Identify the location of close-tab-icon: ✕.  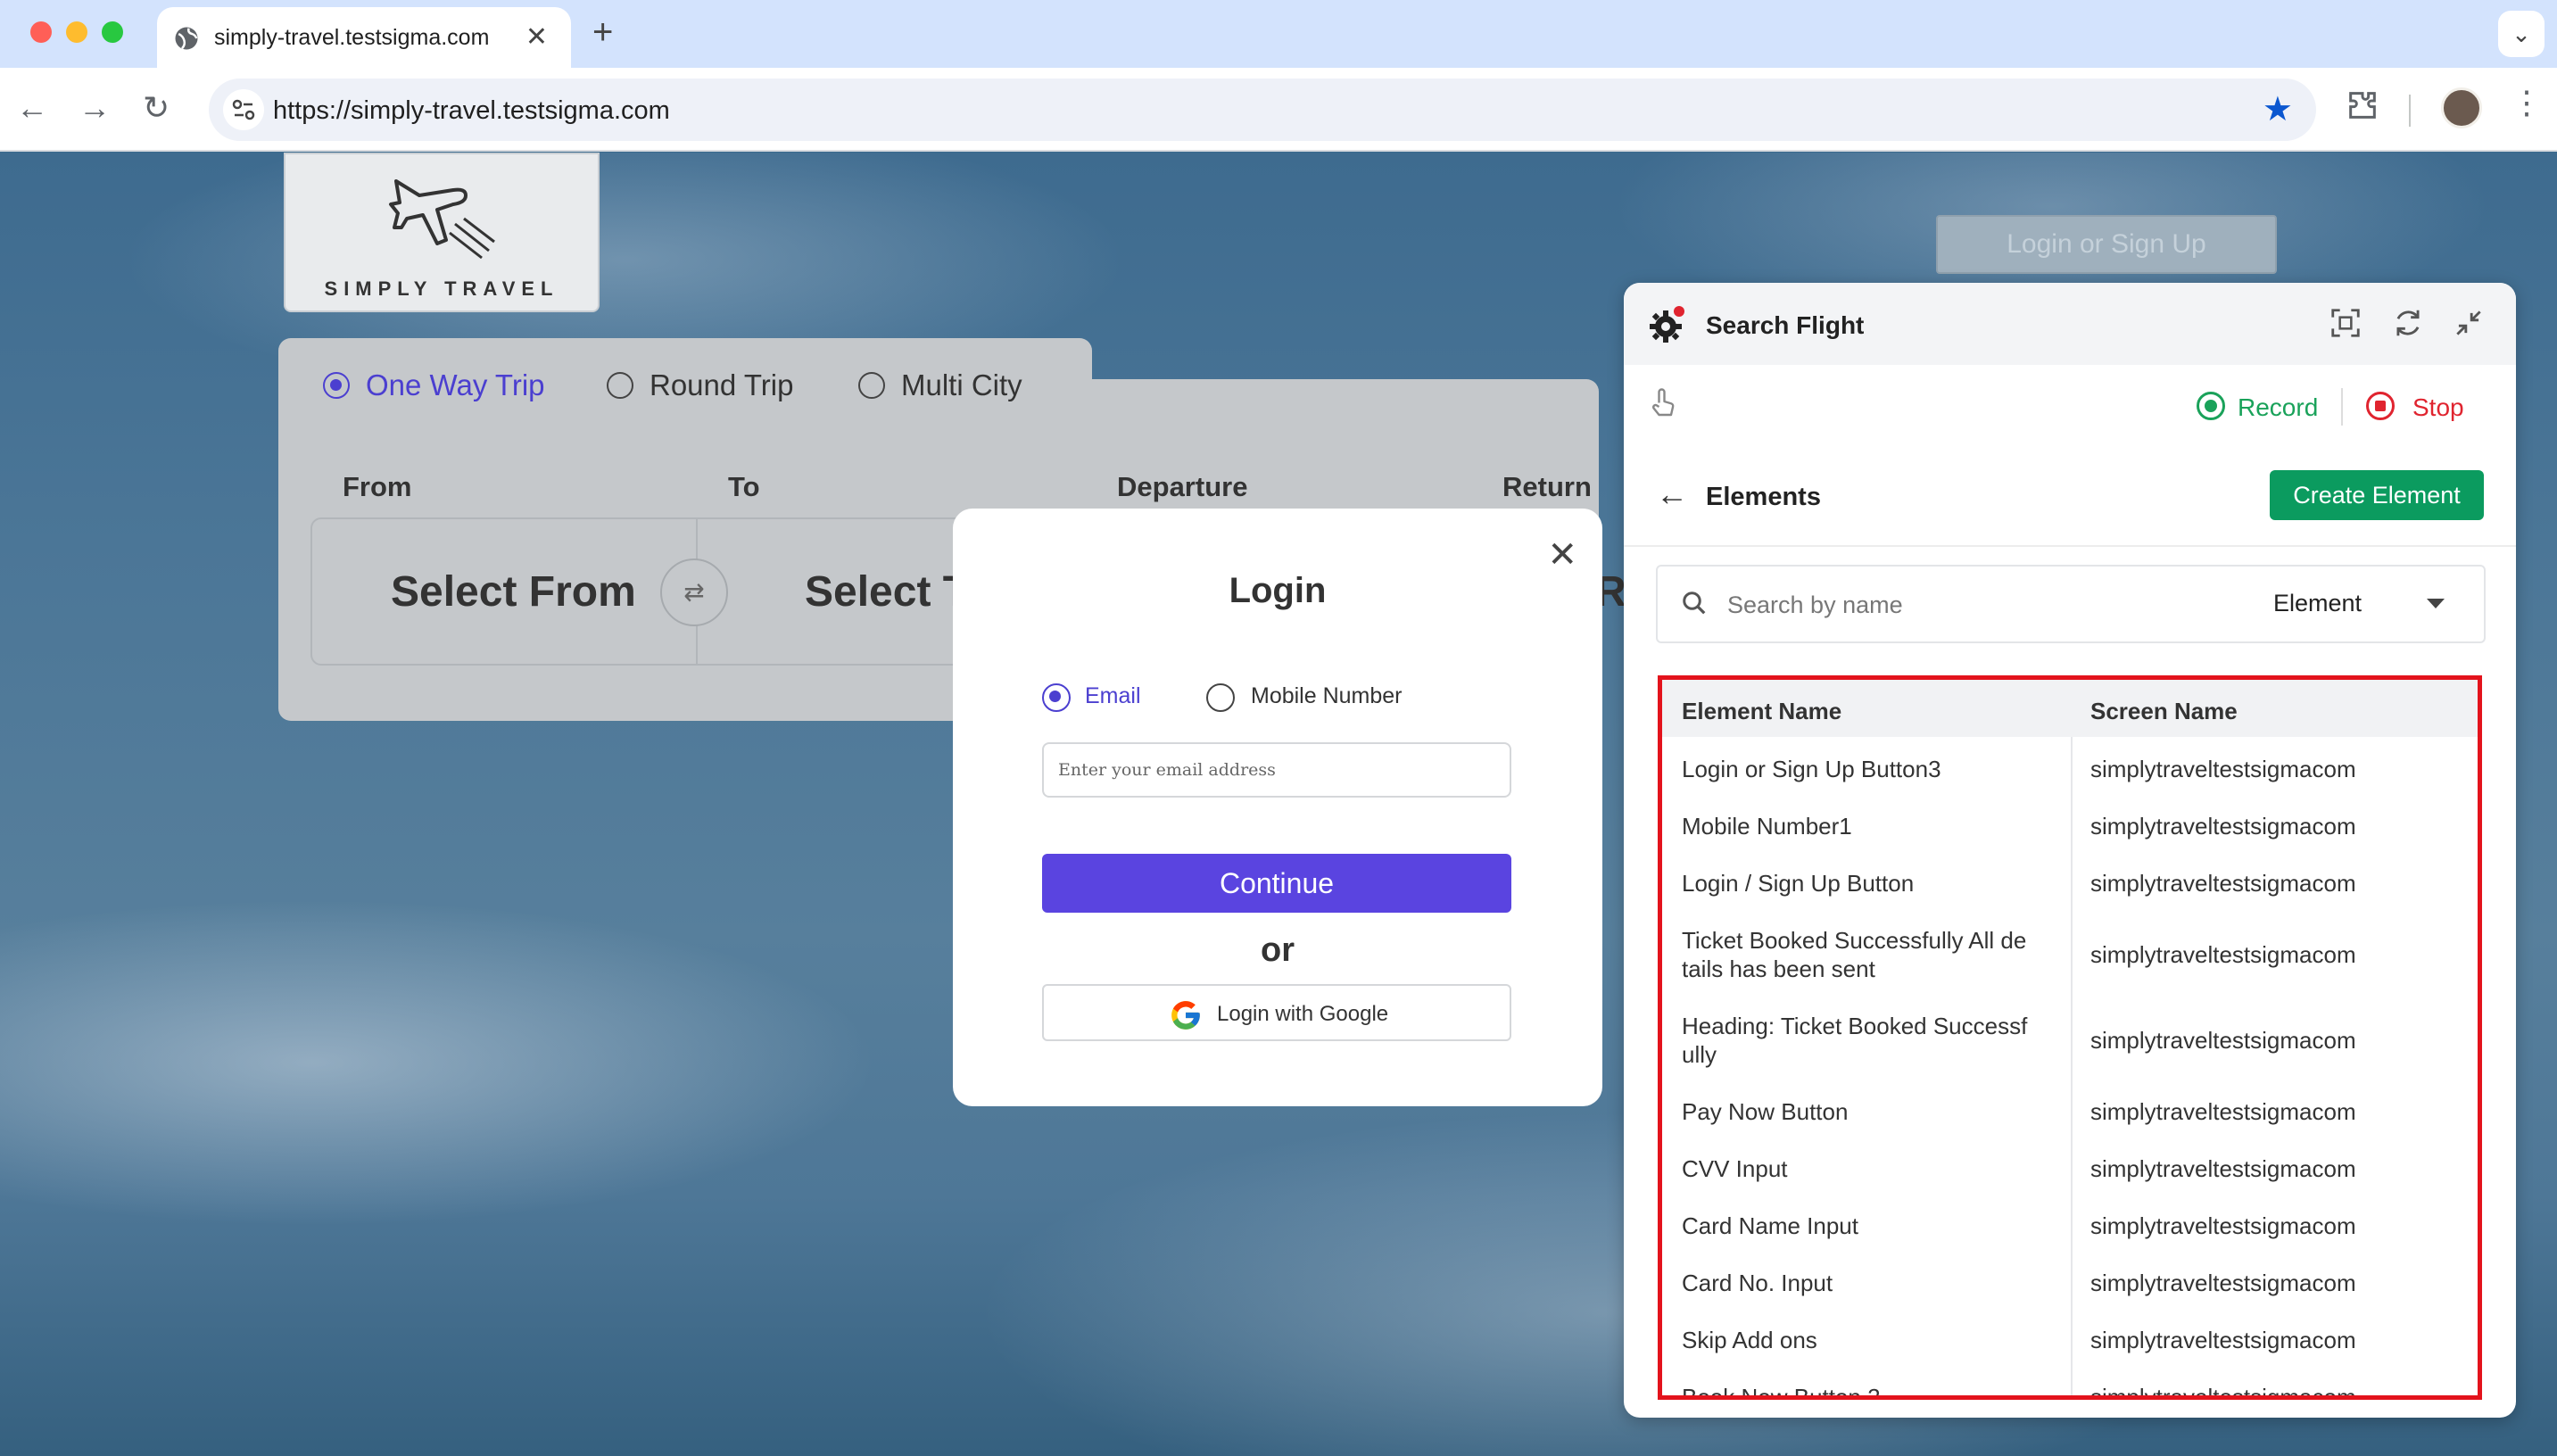
(537, 37).